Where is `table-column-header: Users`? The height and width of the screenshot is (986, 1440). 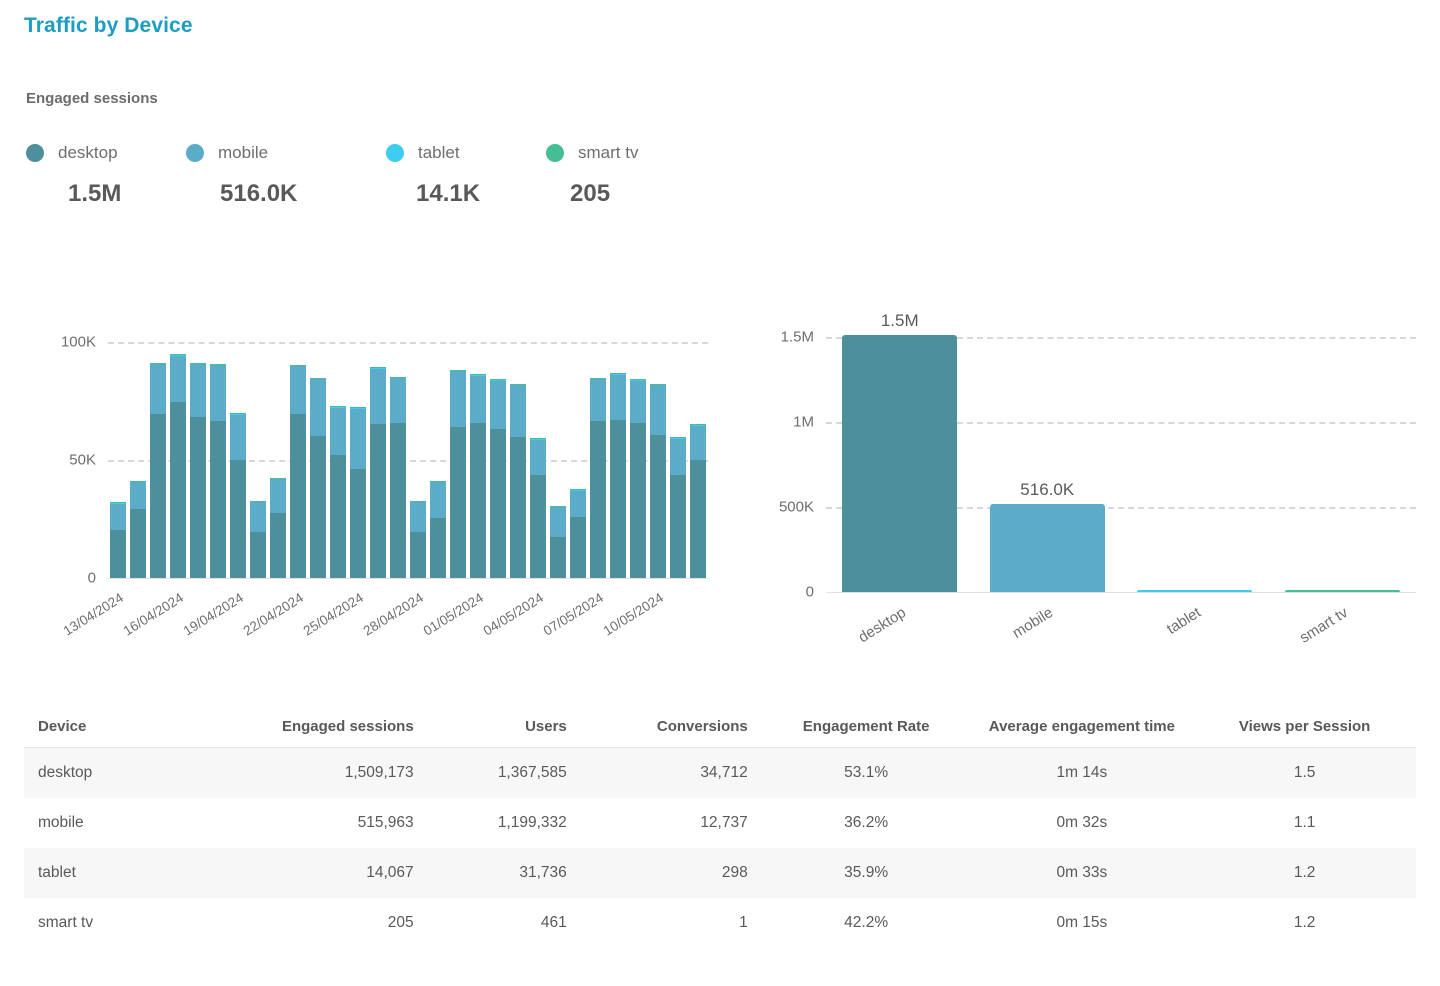
table-column-header: Users is located at coordinates (504, 730).